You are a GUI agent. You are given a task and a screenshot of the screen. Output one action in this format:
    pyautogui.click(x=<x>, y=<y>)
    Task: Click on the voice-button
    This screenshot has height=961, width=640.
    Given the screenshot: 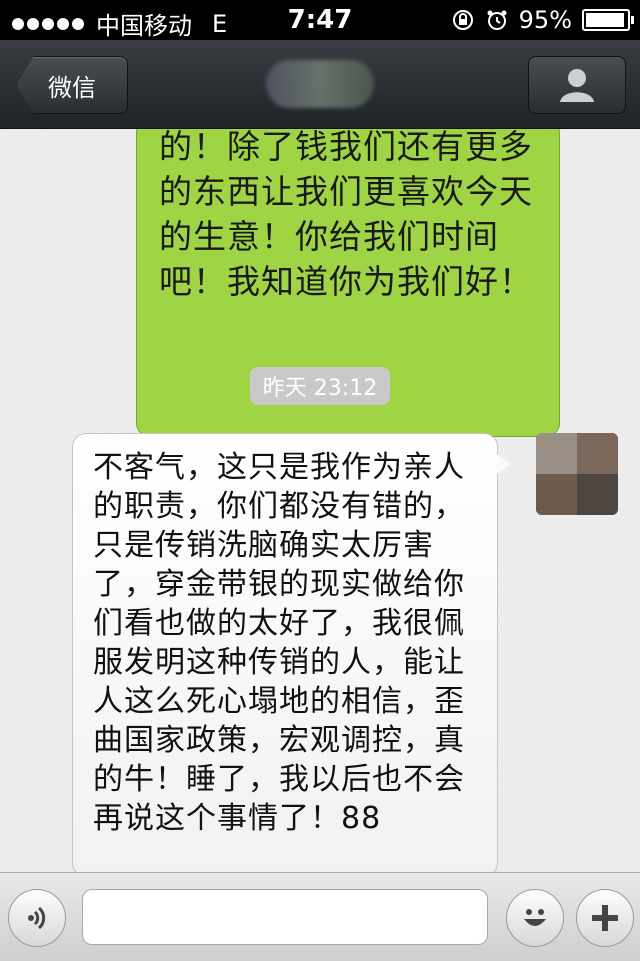 What is the action you would take?
    pyautogui.click(x=37, y=918)
    